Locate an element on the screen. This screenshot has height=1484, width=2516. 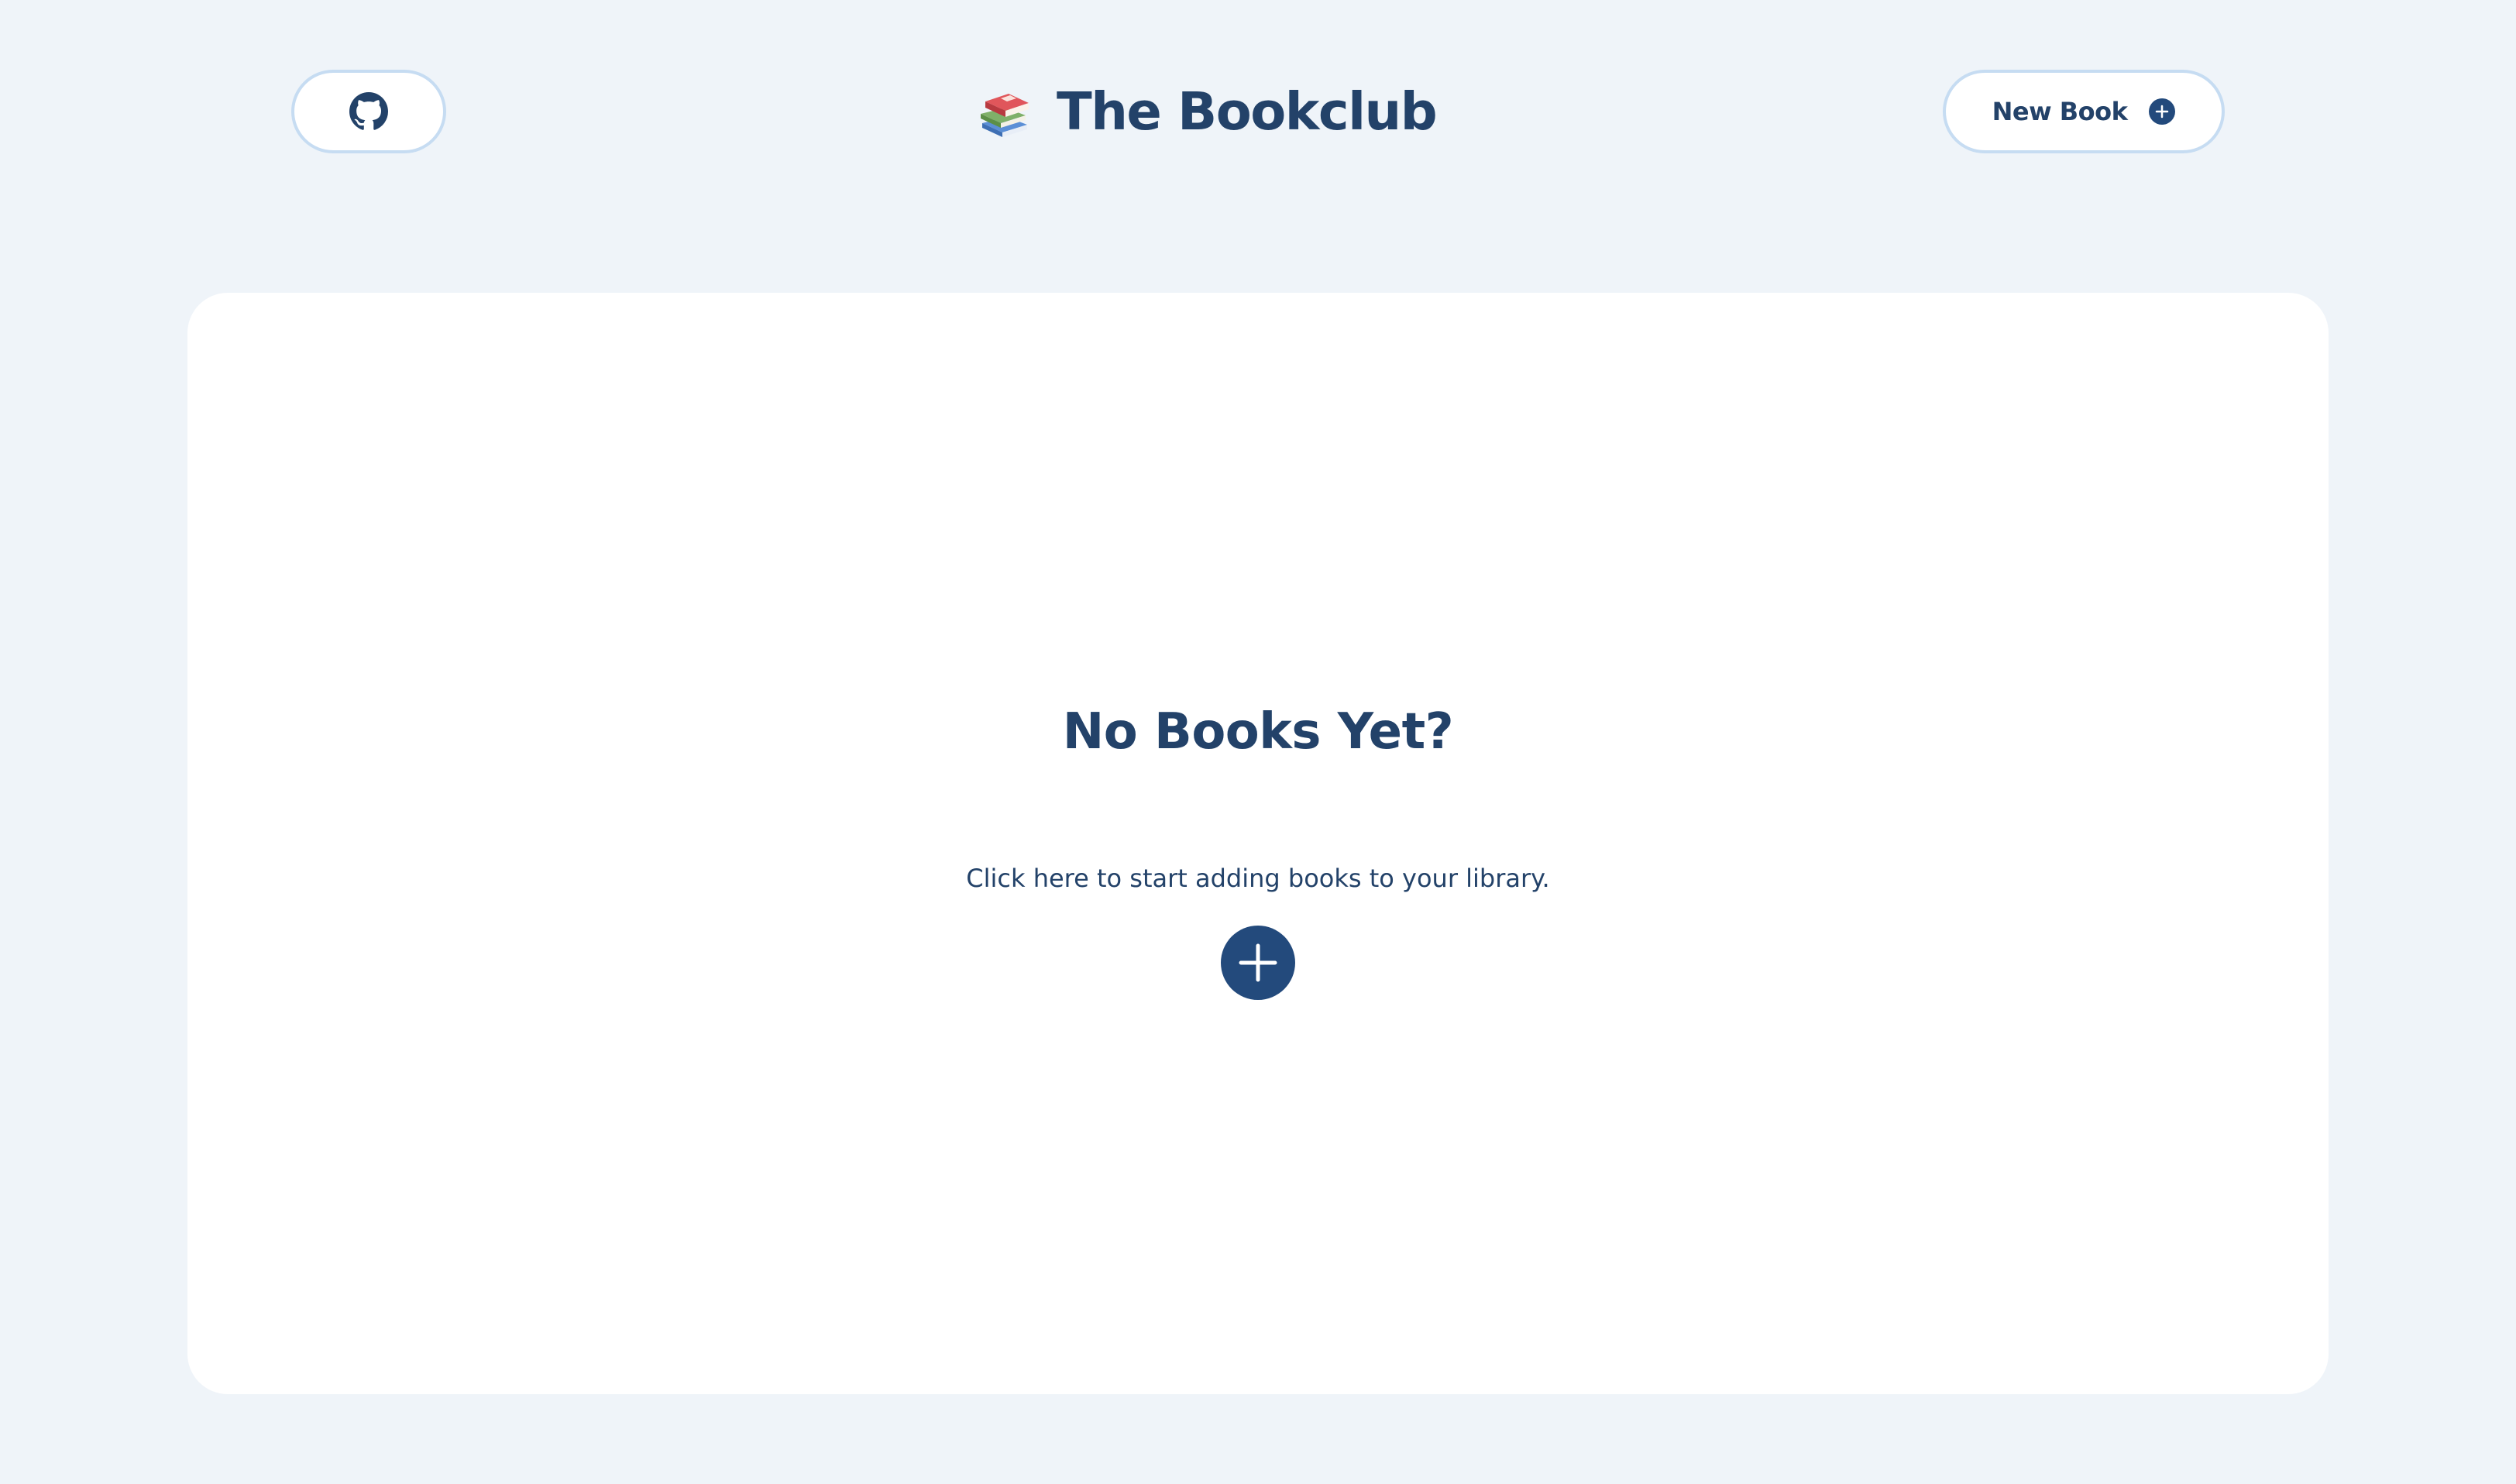
new-book-button: New Book is located at coordinates (2084, 111).